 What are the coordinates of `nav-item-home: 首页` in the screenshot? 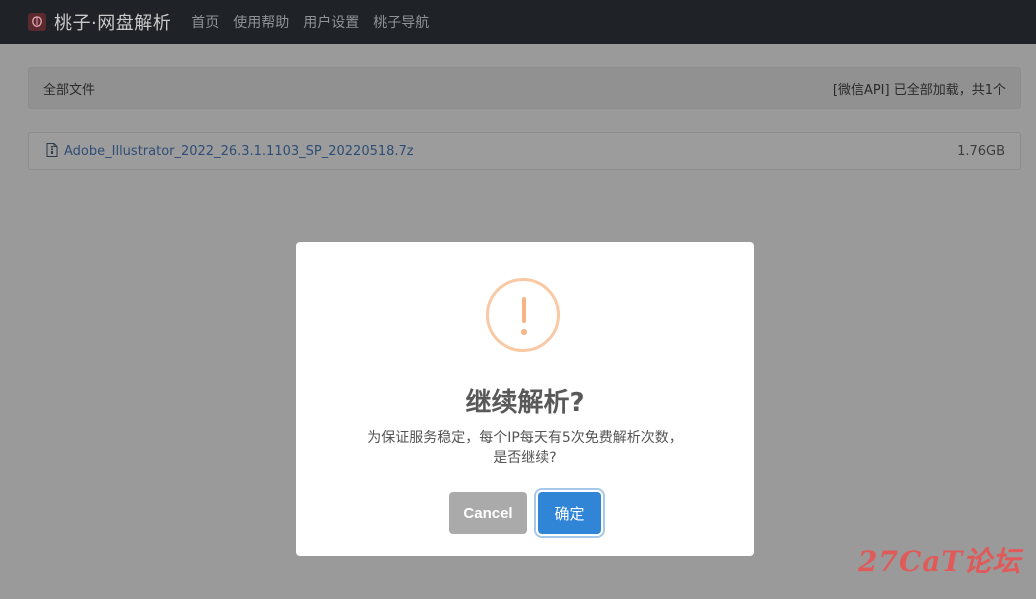 It's located at (205, 22).